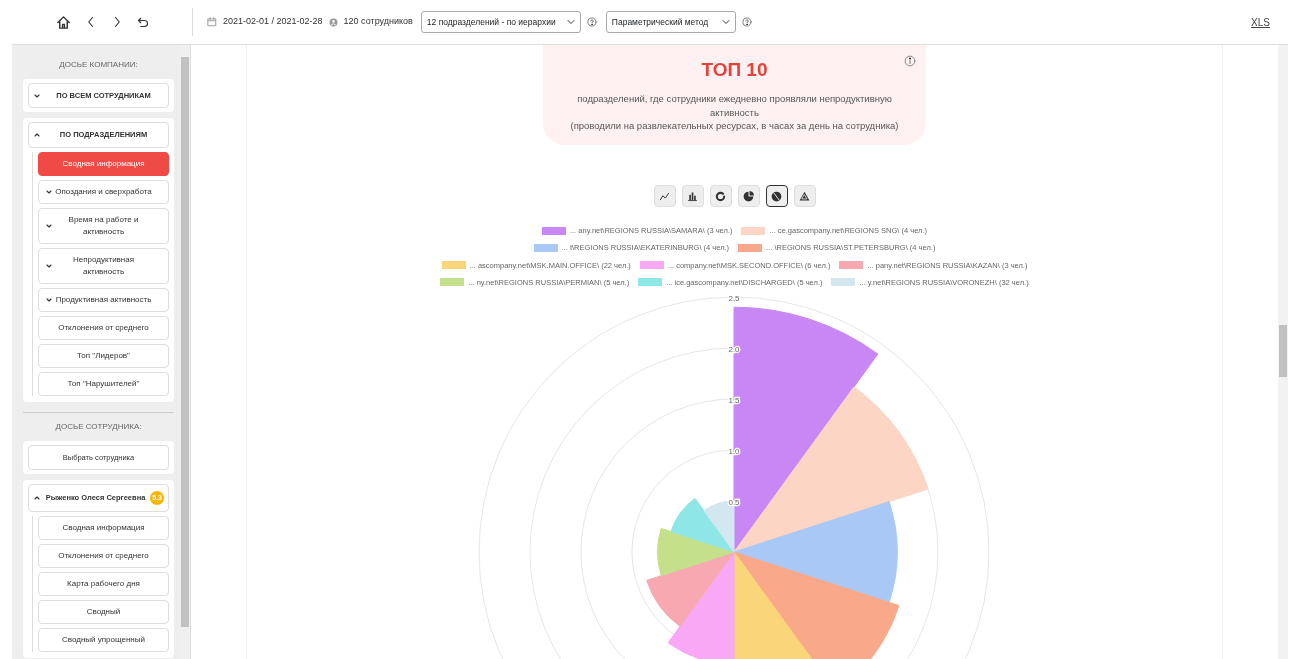  Describe the element at coordinates (103, 299) in the screenshot. I see `menu-item: Продуктивная активность` at that location.